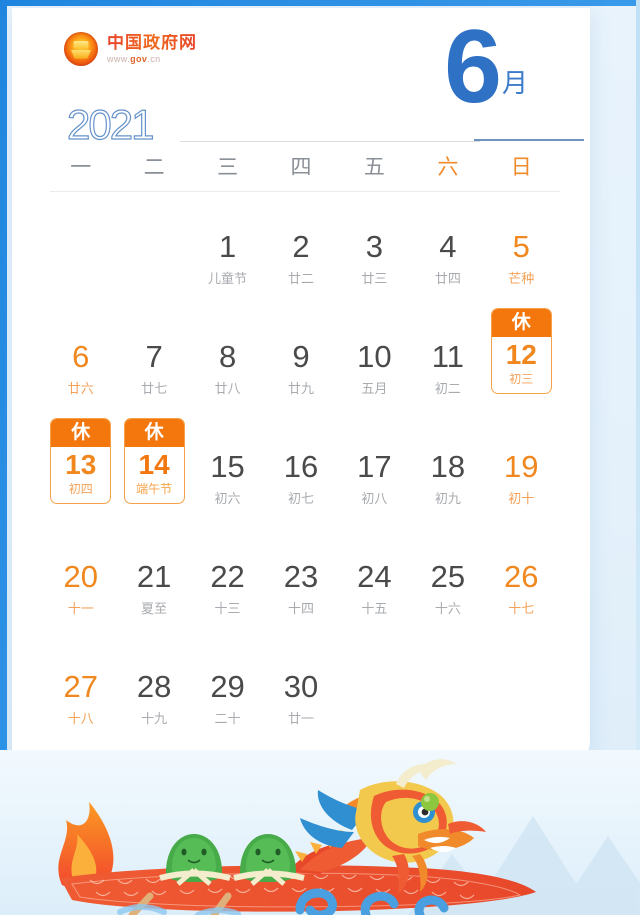  What do you see at coordinates (374, 479) in the screenshot?
I see `day-cell-17: 17 初八` at bounding box center [374, 479].